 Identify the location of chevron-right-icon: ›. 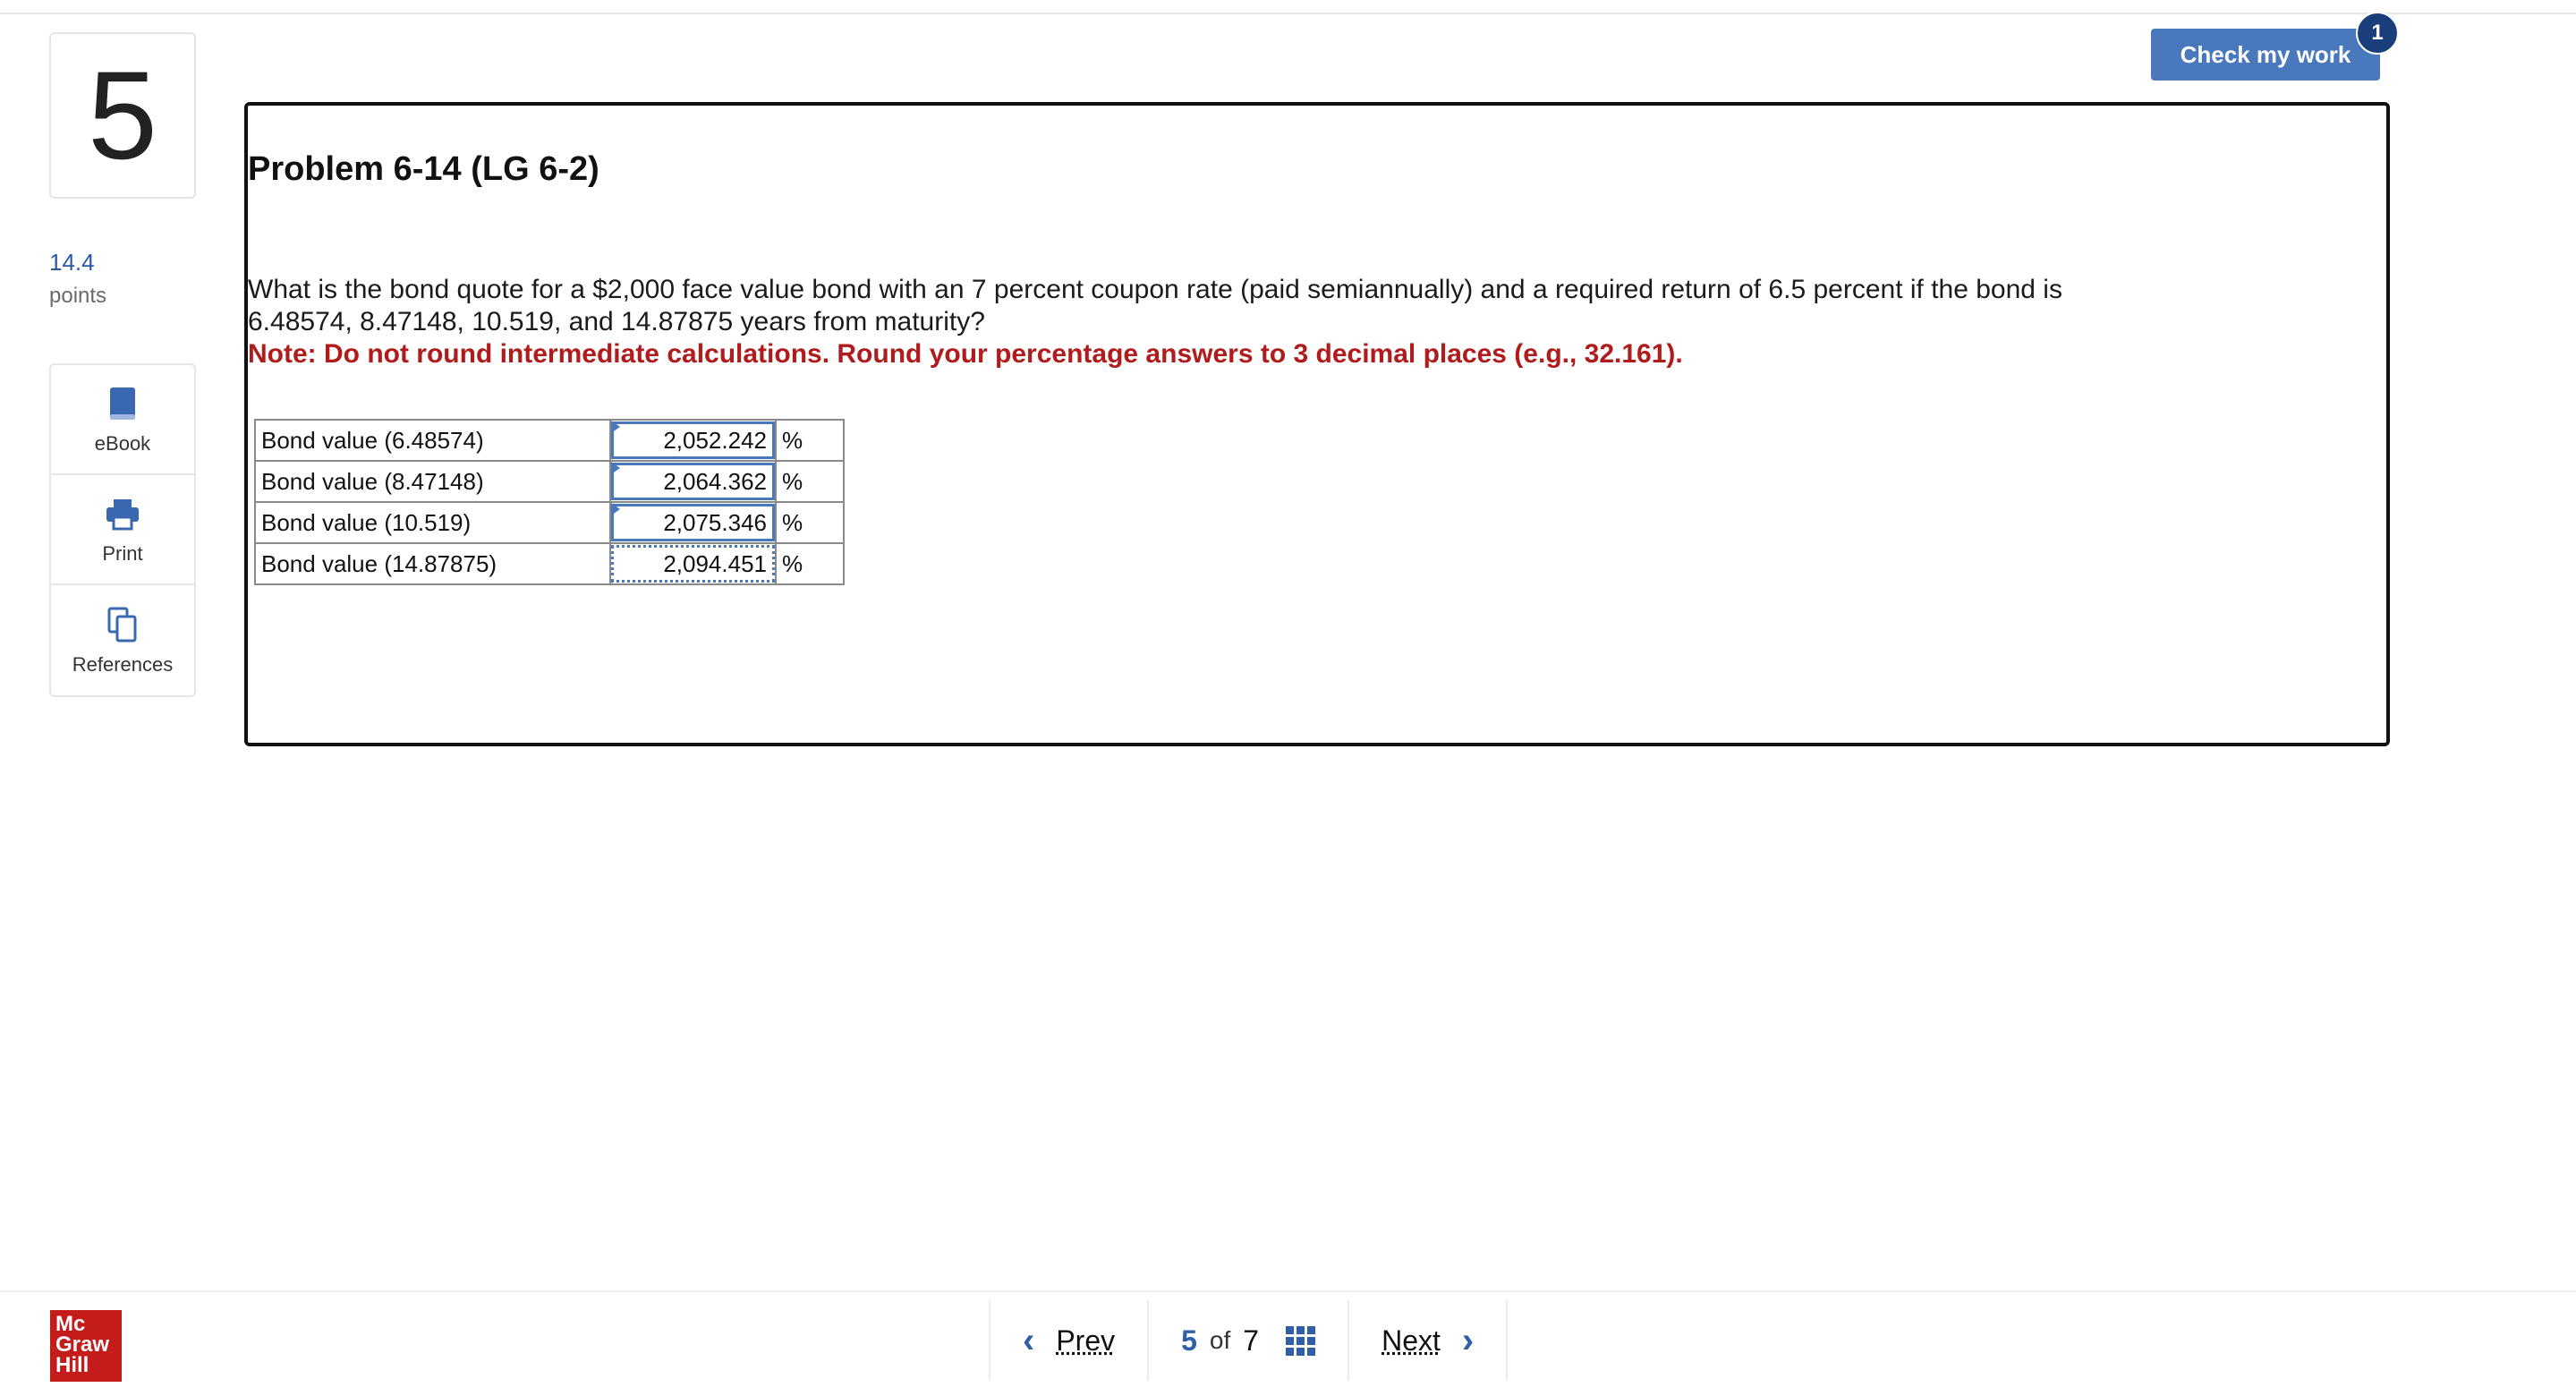
(1468, 1340).